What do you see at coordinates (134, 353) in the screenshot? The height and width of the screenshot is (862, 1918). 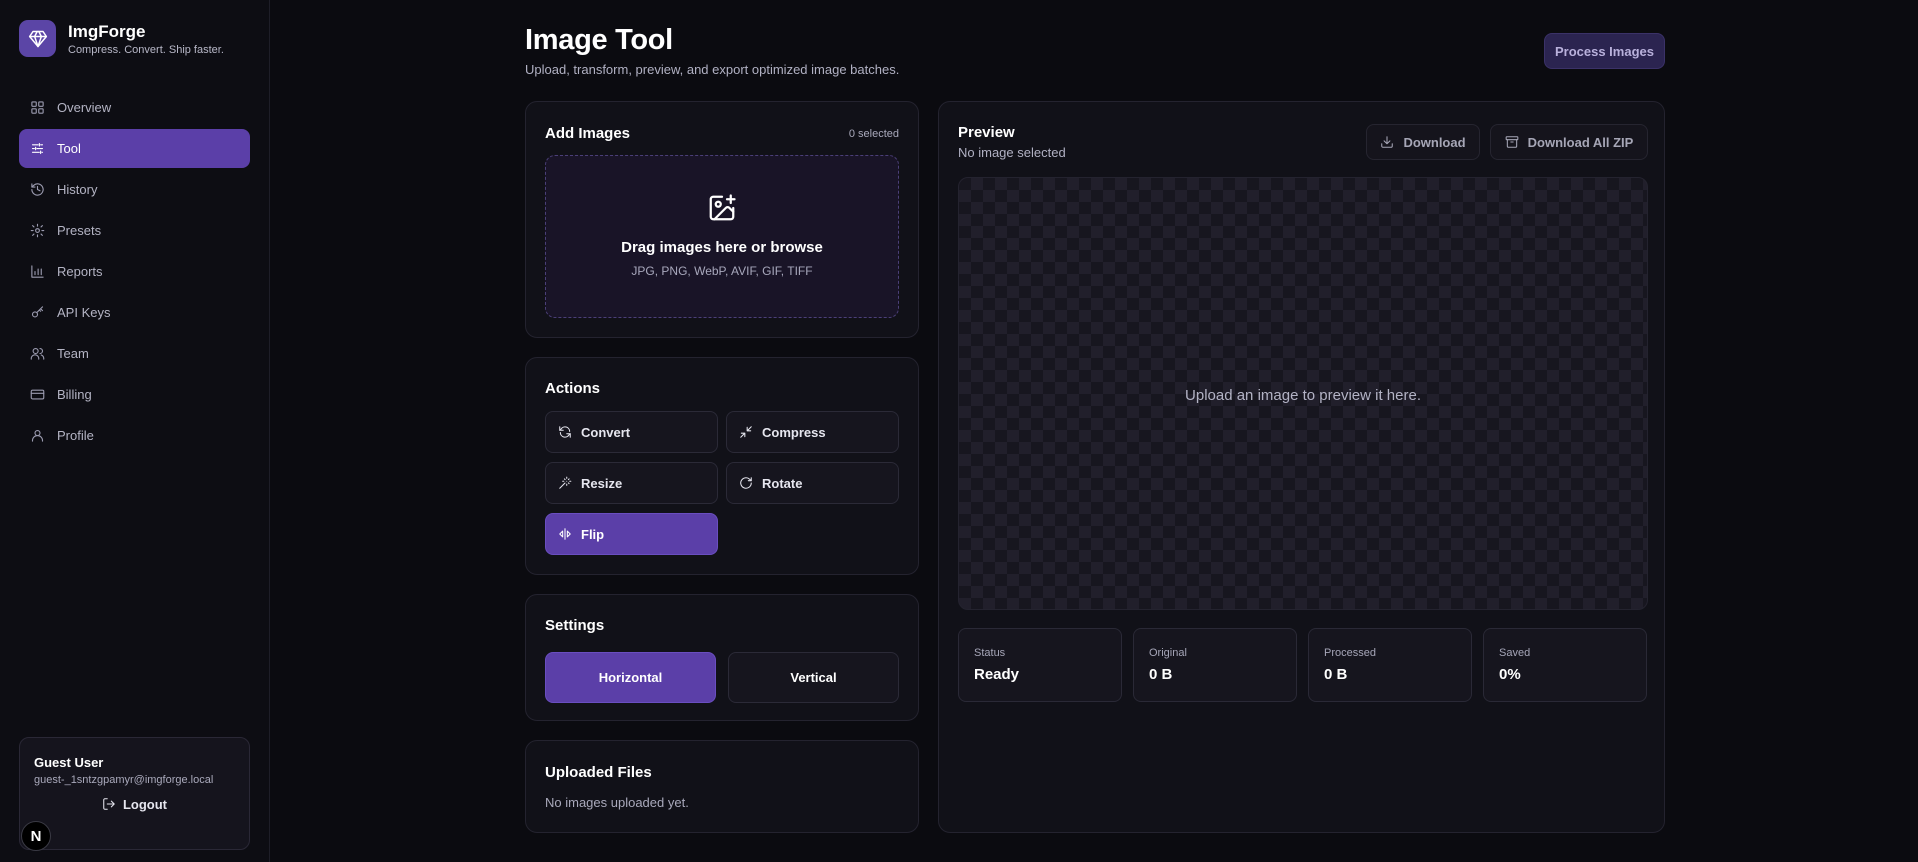 I see `sidebar-item-team: Team` at bounding box center [134, 353].